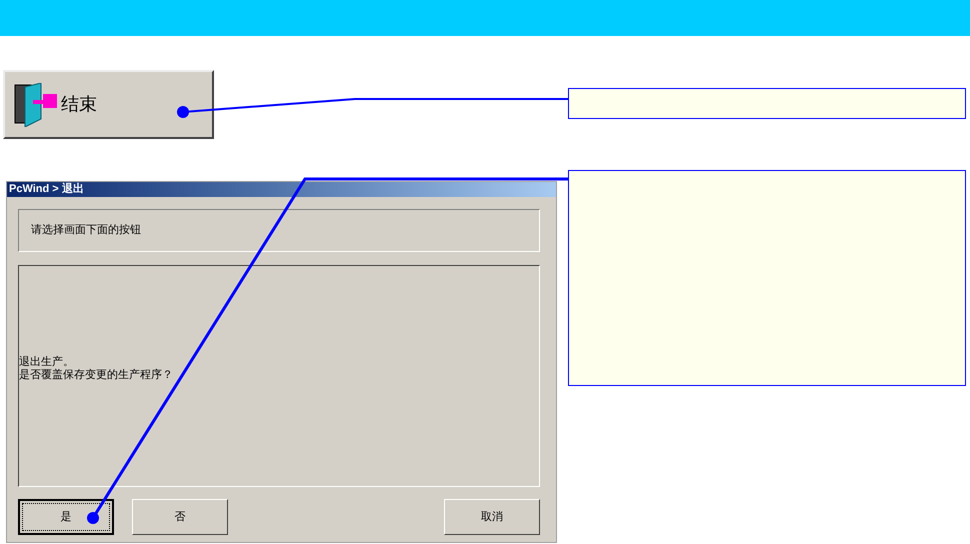 This screenshot has width=970, height=544. Describe the element at coordinates (66, 517) in the screenshot. I see `dialog-button: 是` at that location.